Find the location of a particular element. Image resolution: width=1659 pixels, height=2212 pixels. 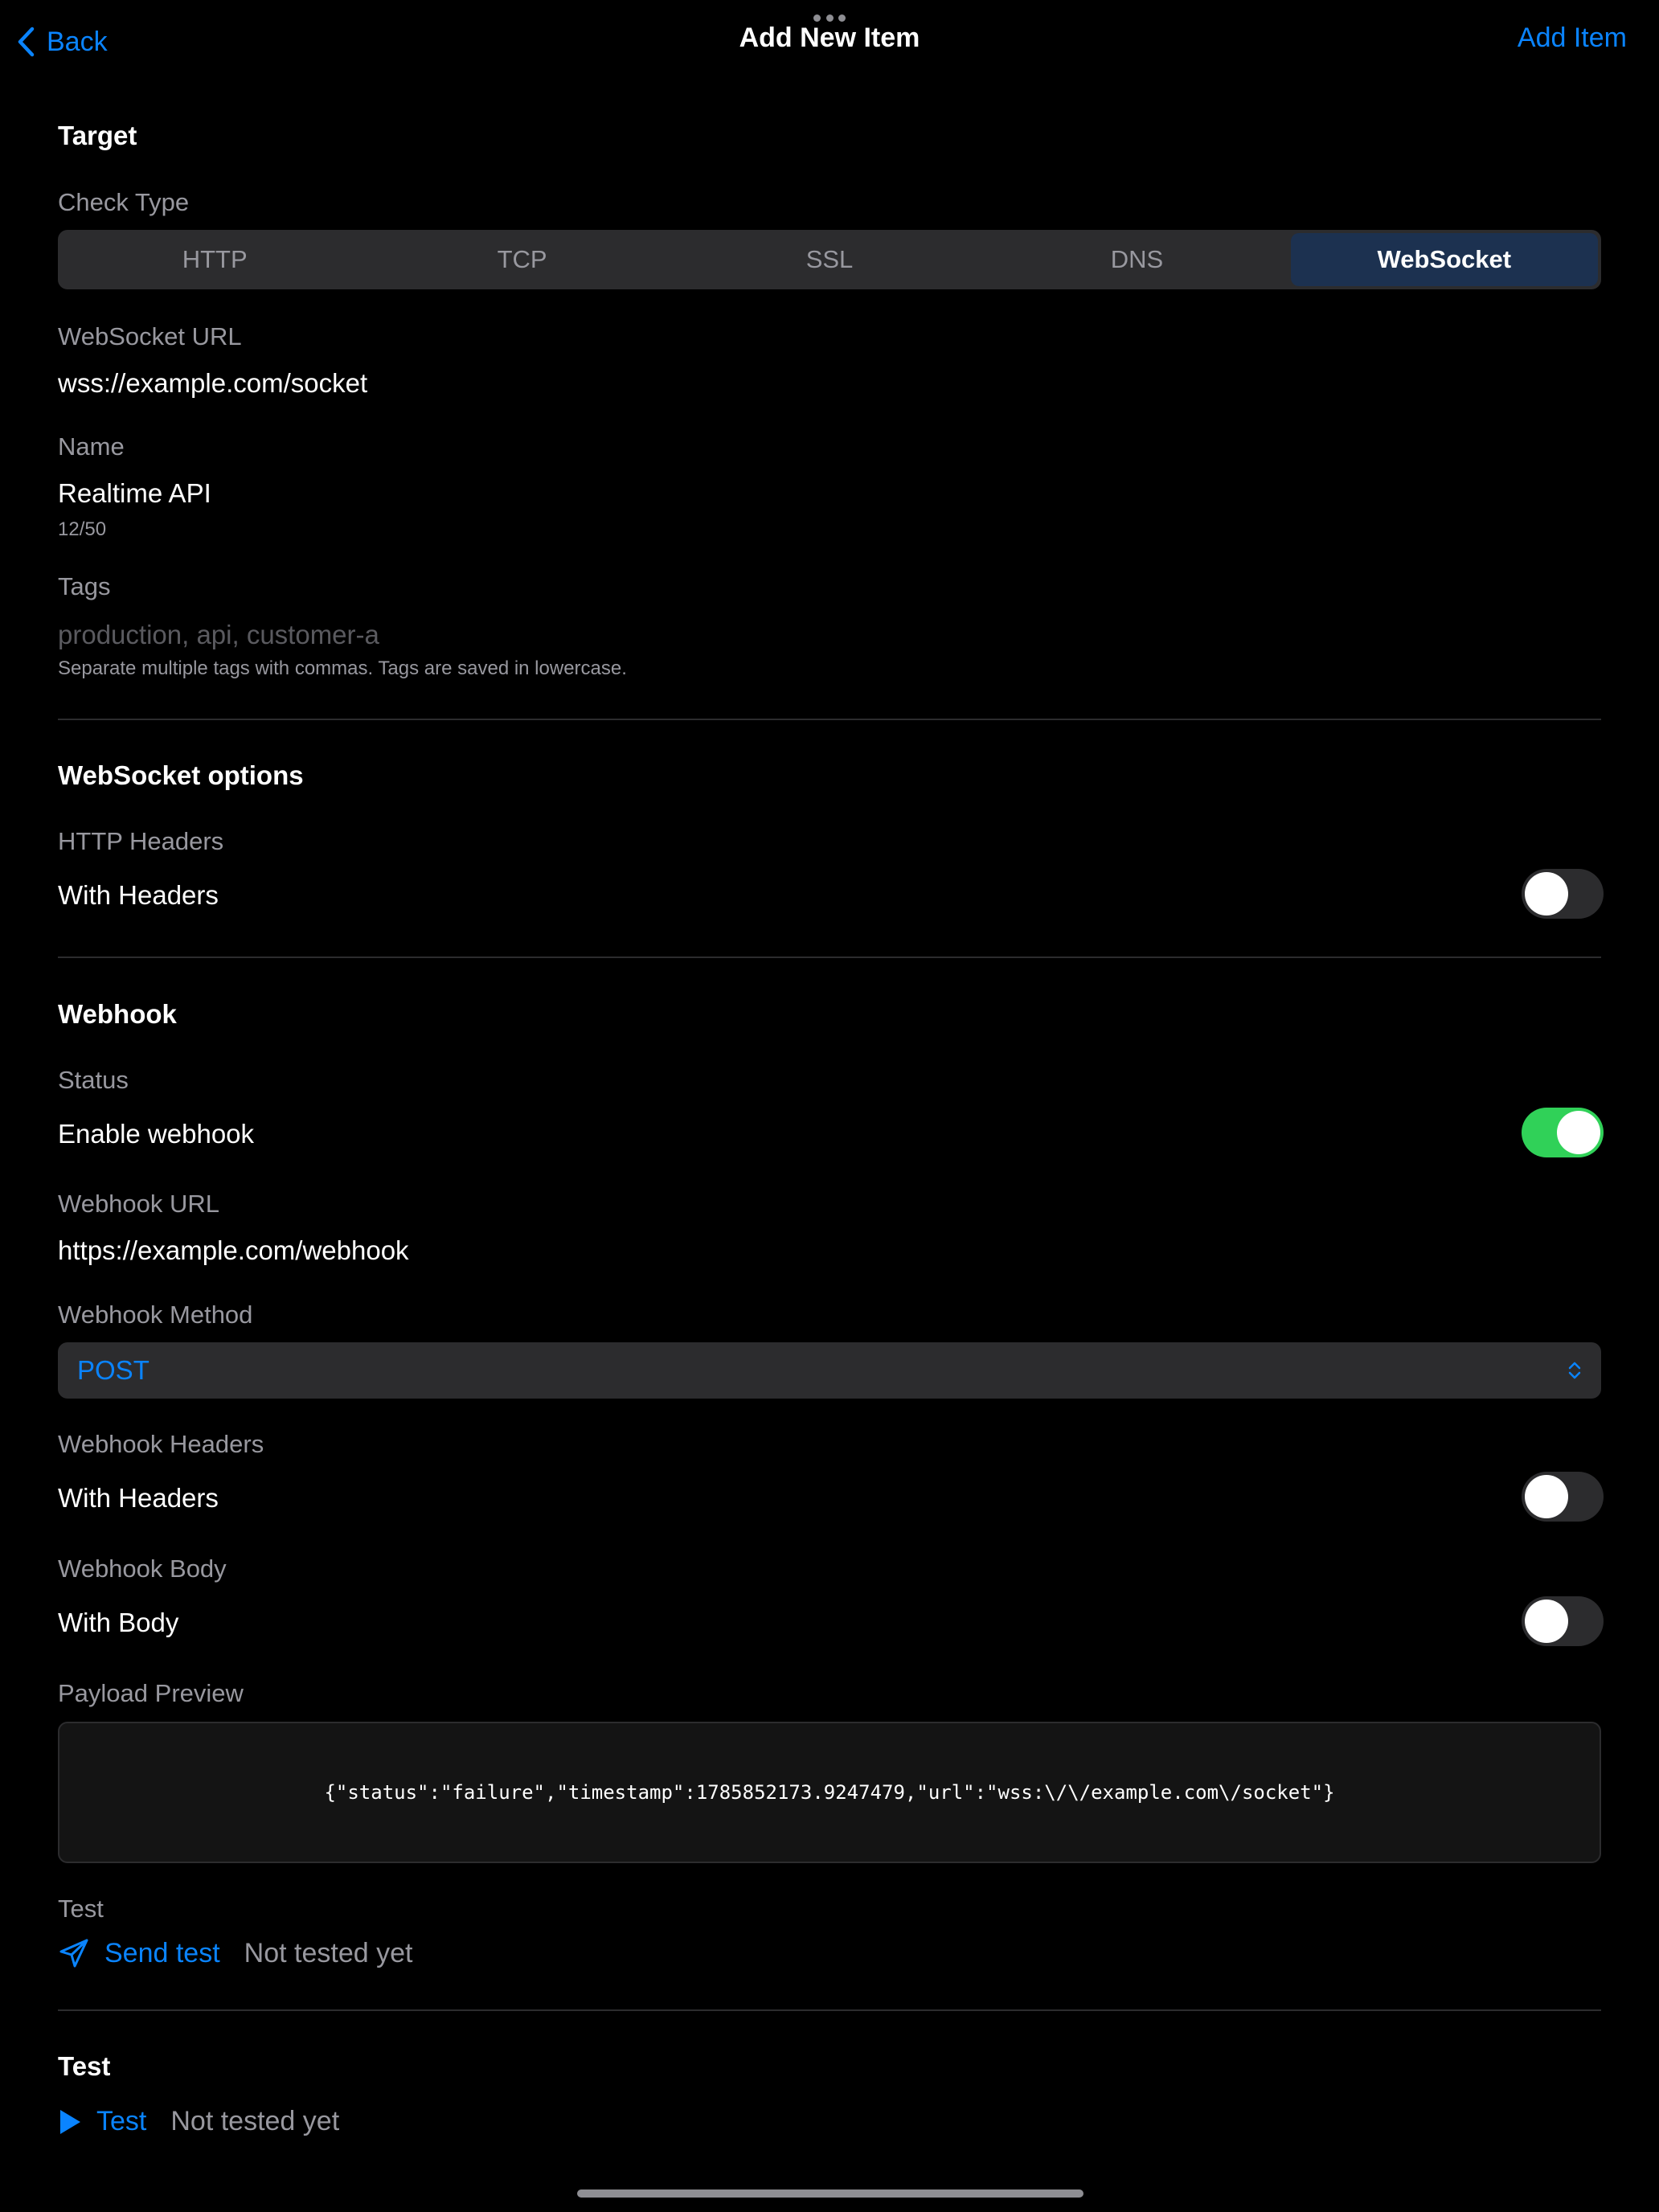

name-field: Realtime API is located at coordinates (134, 493).